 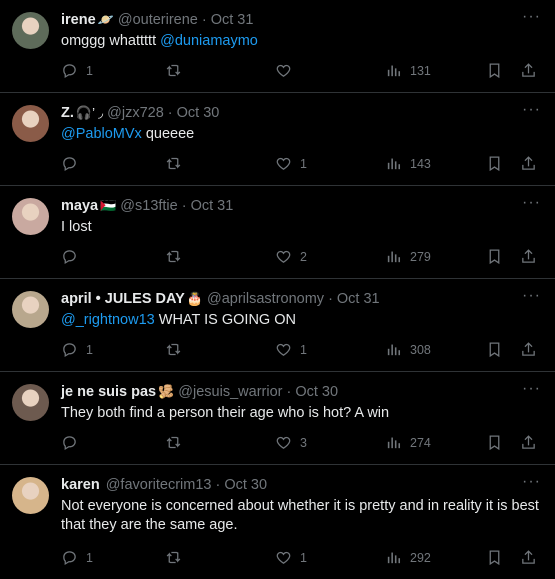 I want to click on user-handle: @jzx728, so click(x=135, y=113).